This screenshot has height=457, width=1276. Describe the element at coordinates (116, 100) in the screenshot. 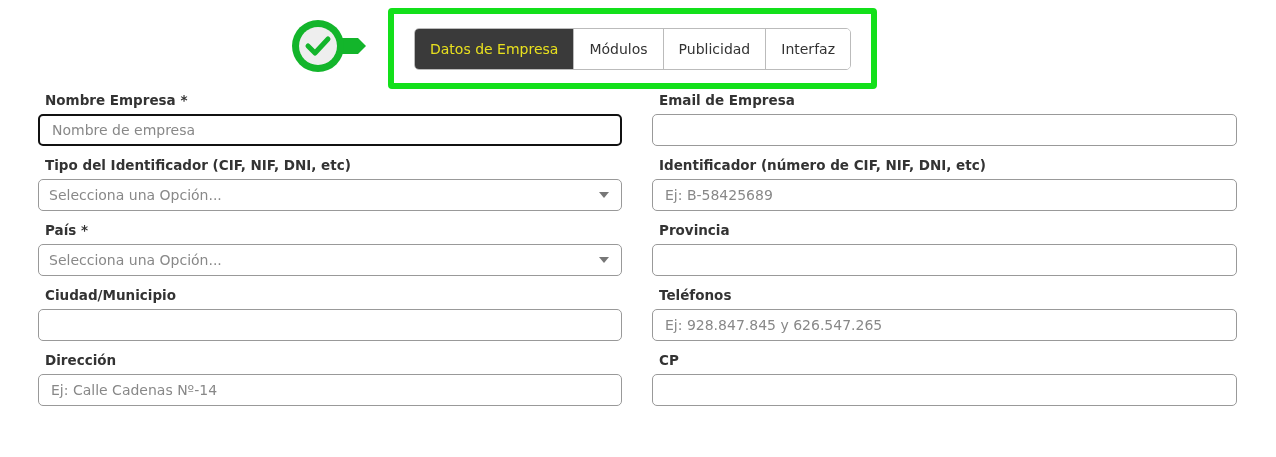

I see `field-label: Nombre Empresa *` at that location.